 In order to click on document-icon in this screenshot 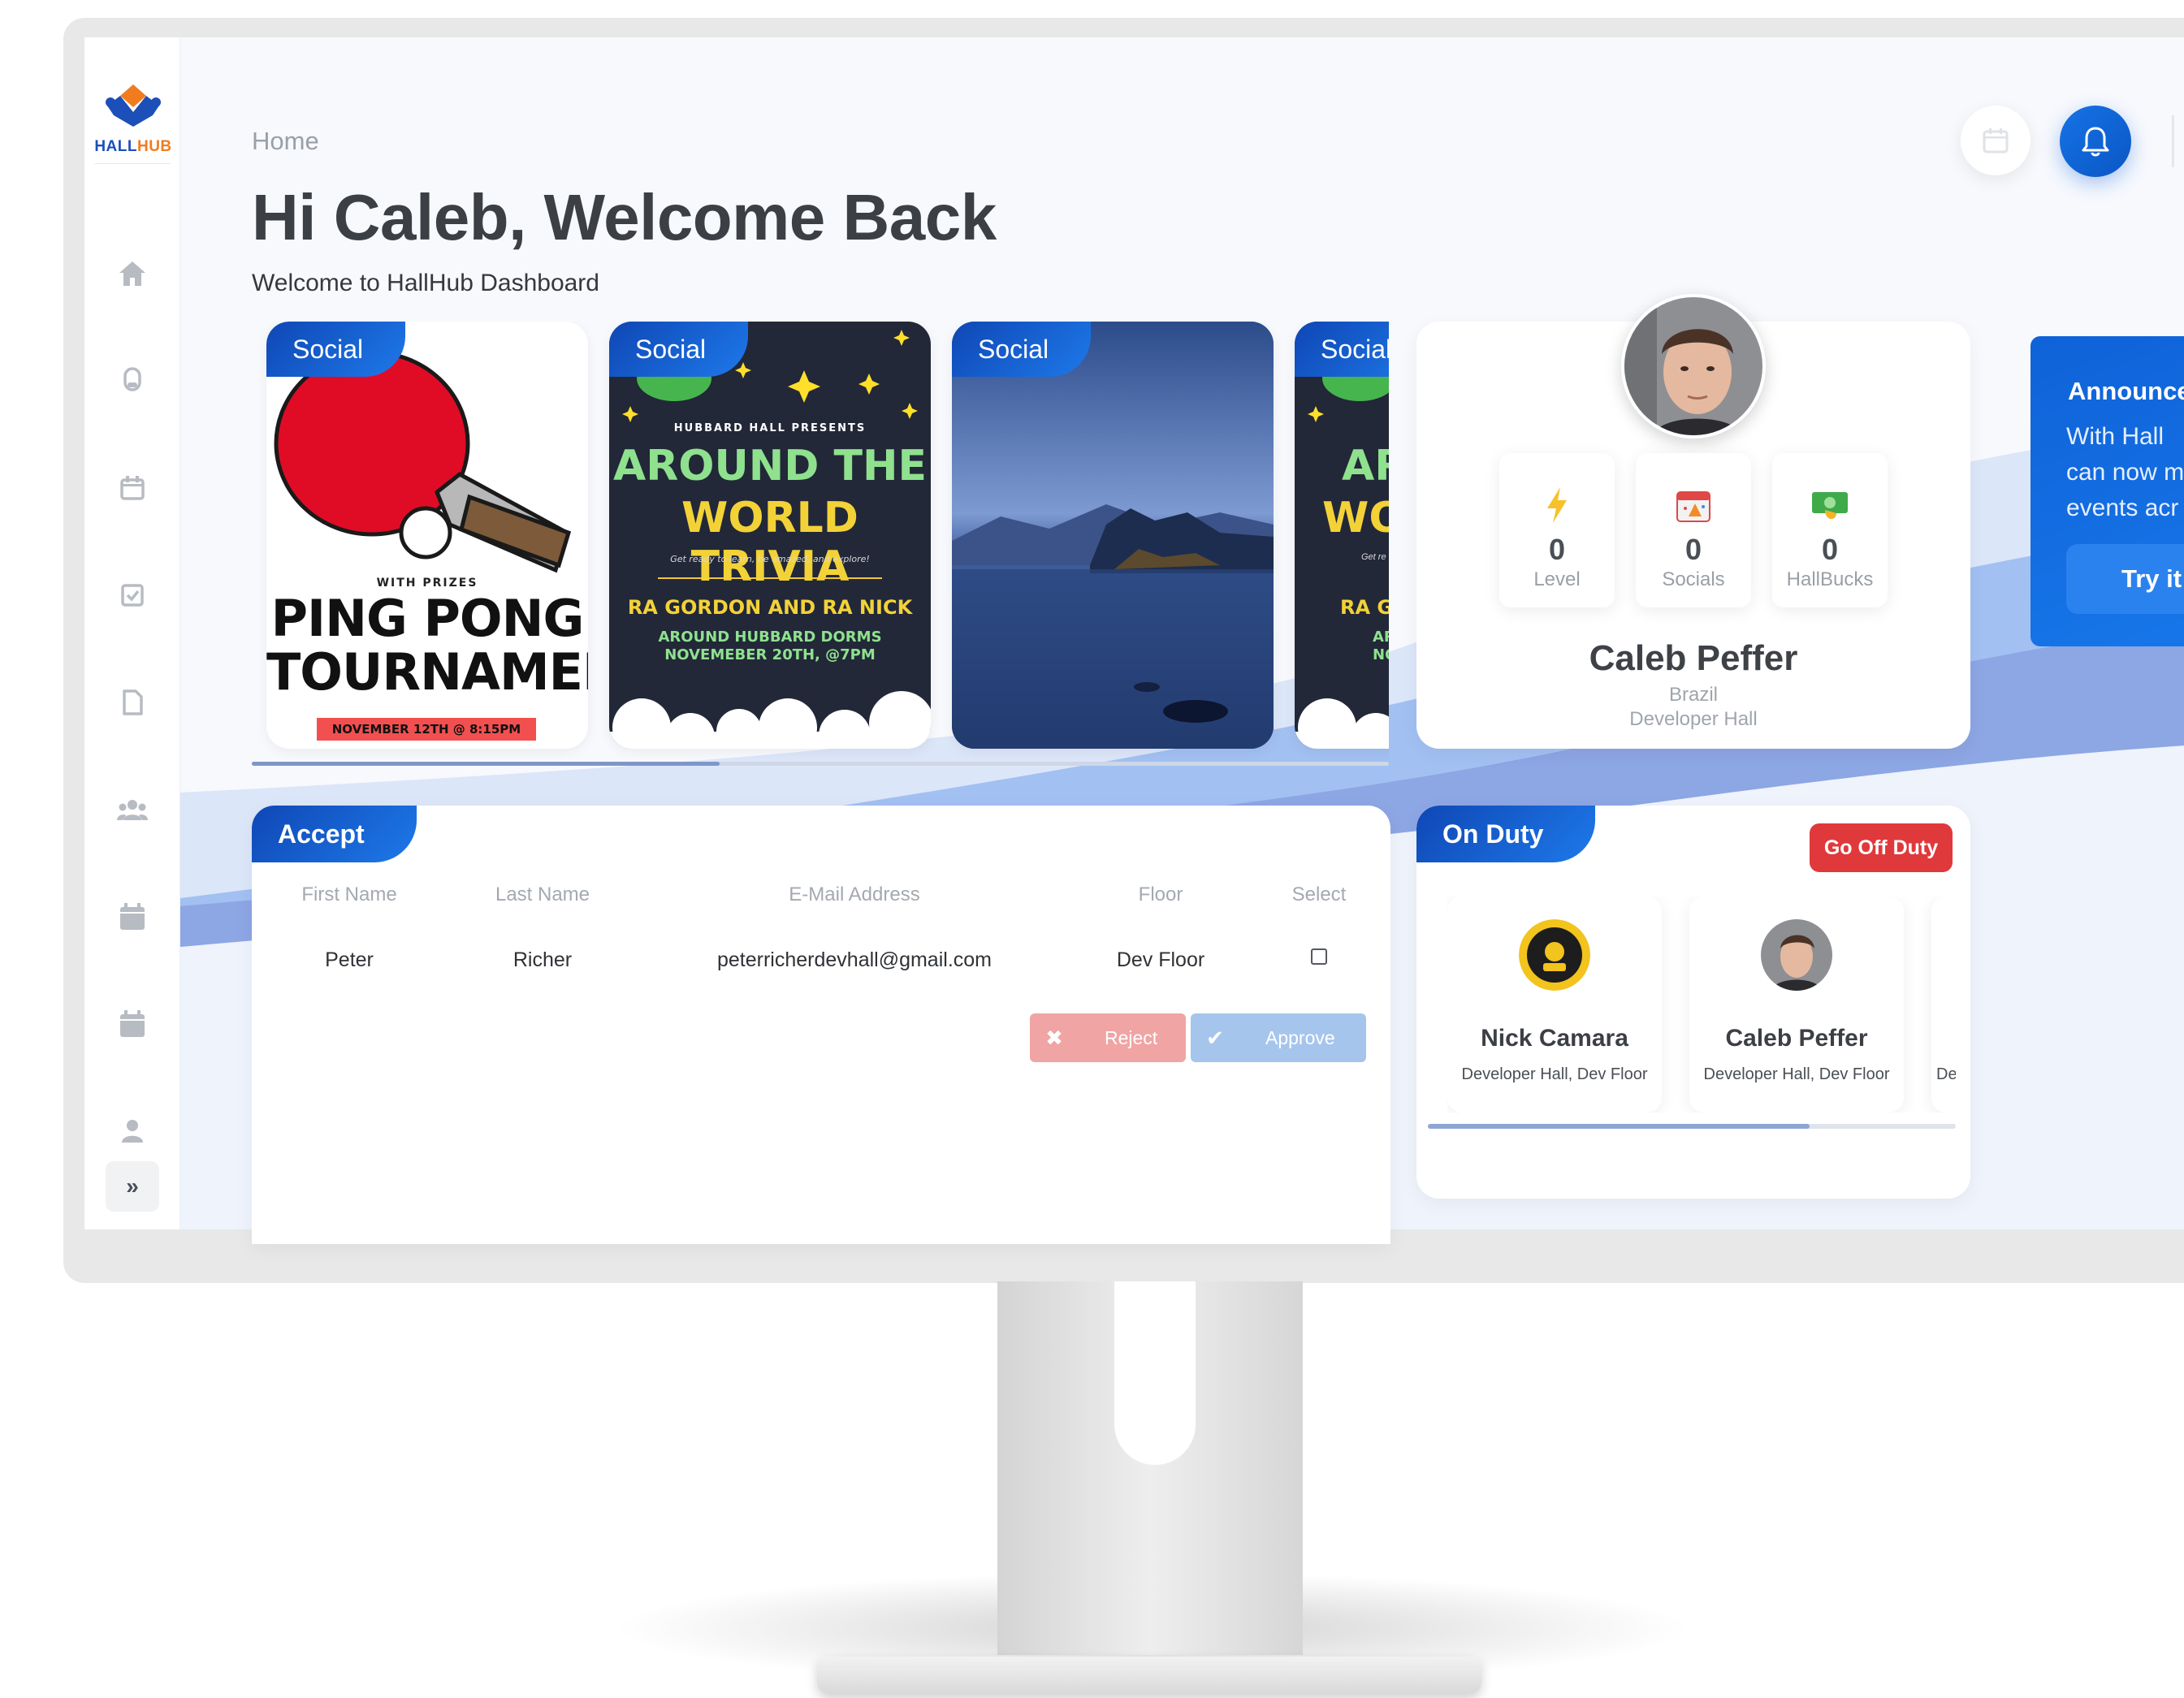, I will do `click(133, 702)`.